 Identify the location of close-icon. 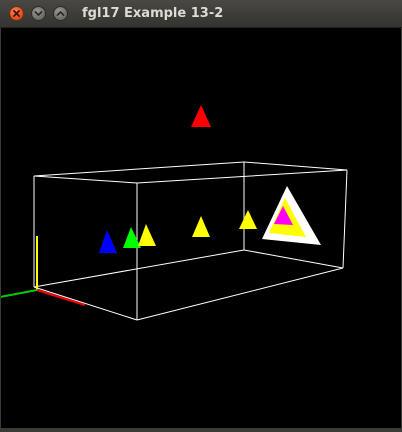
(16, 13).